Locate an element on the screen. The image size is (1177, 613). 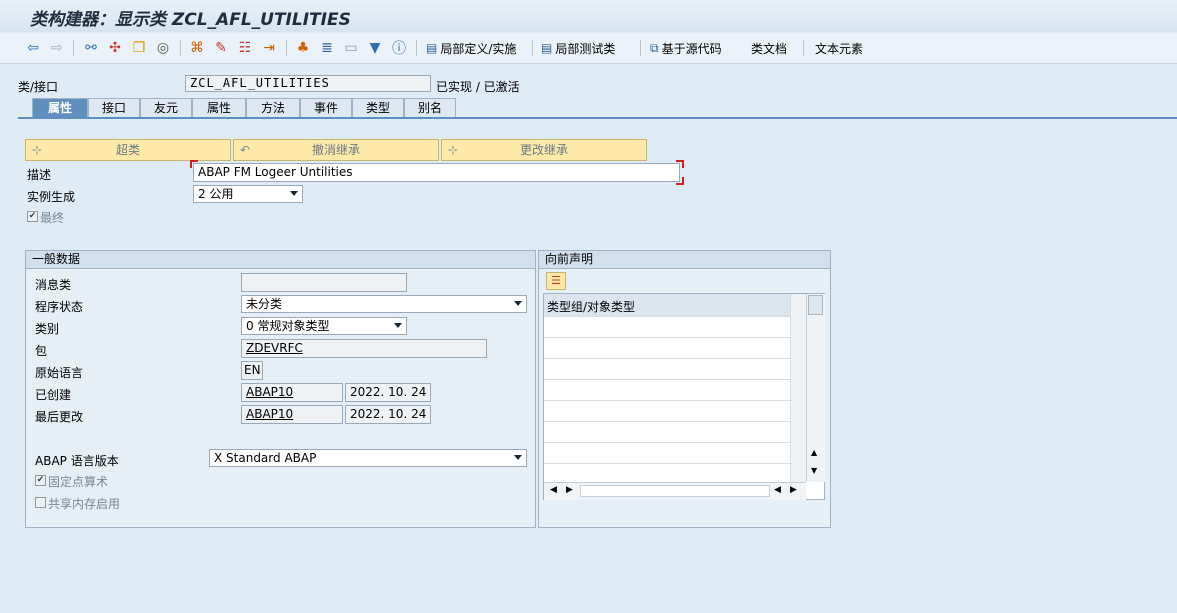
changed-by-field: ABAP10 is located at coordinates (292, 414).